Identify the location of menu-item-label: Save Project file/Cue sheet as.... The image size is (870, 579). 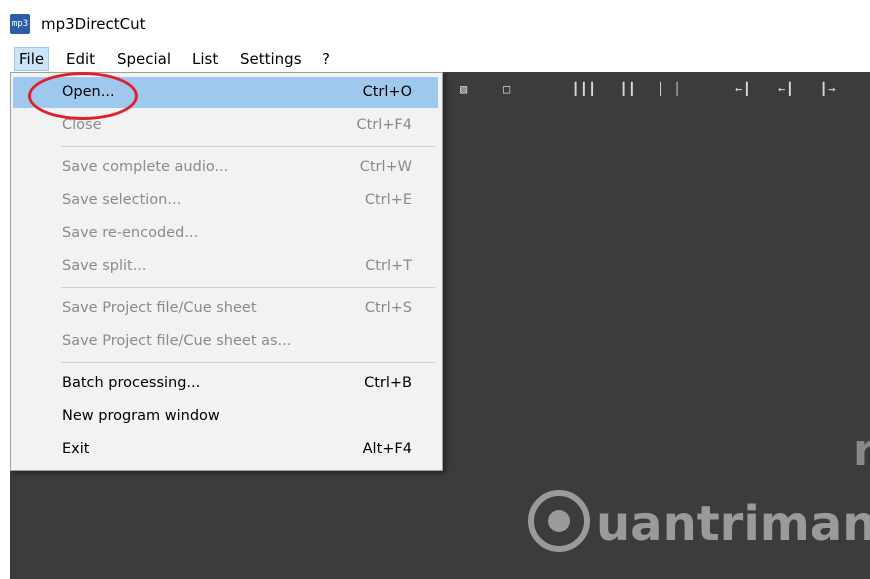
(177, 341).